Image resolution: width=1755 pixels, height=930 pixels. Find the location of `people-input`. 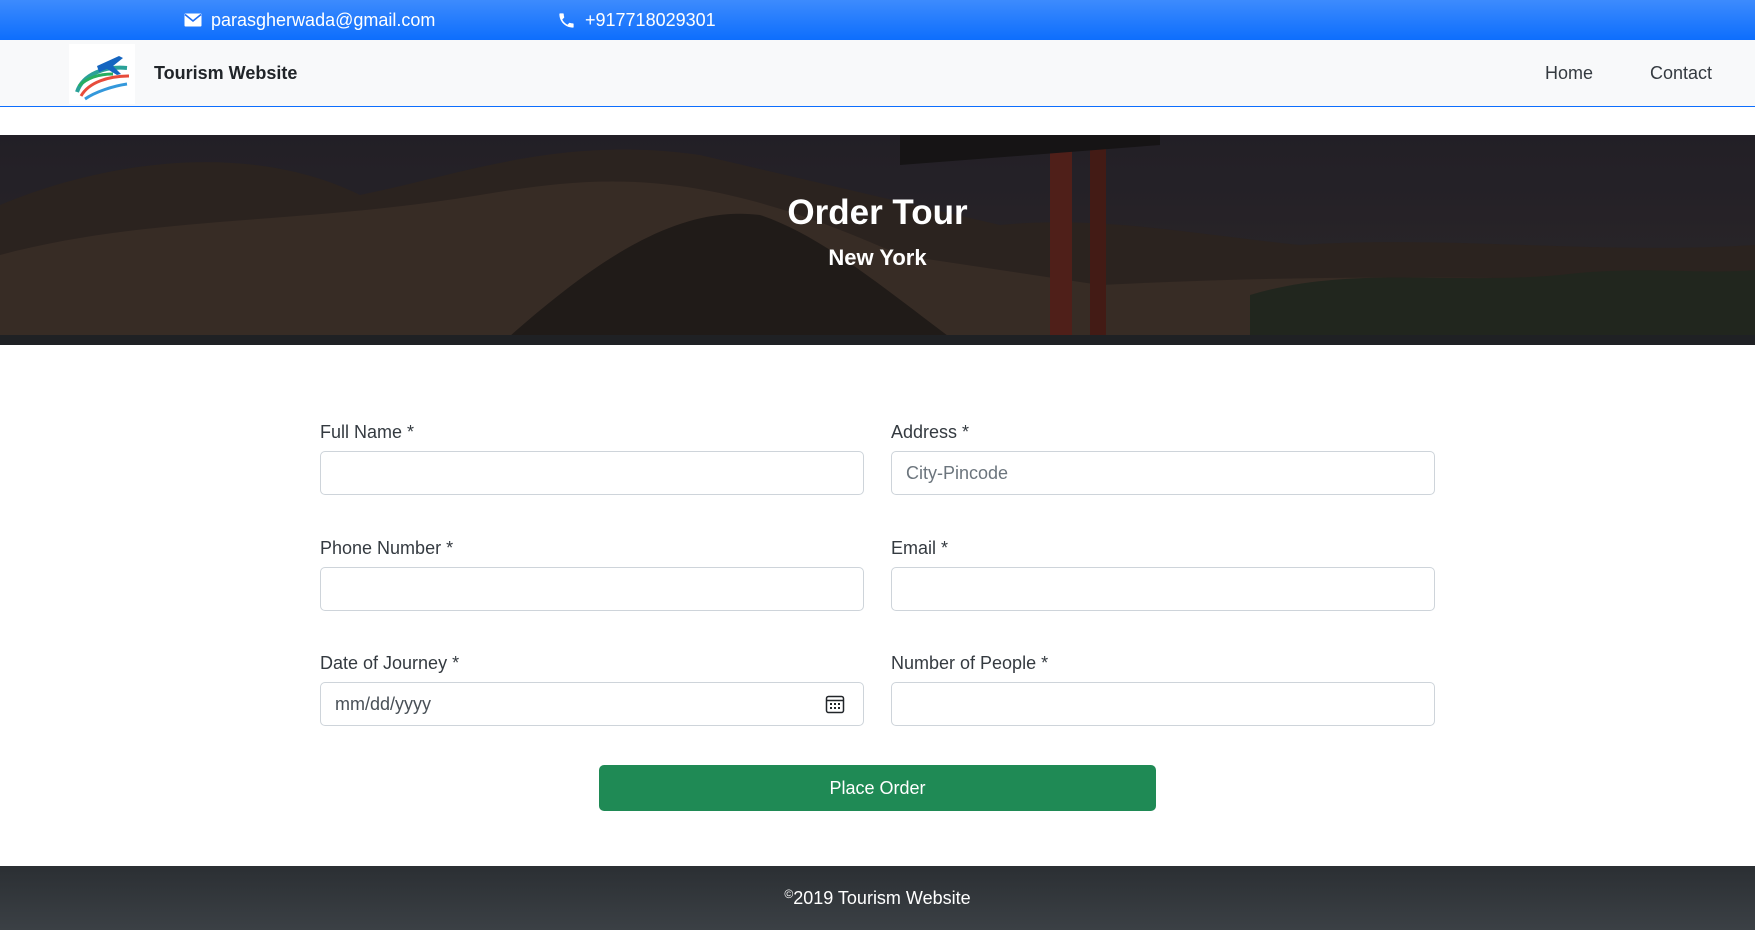

people-input is located at coordinates (1163, 704).